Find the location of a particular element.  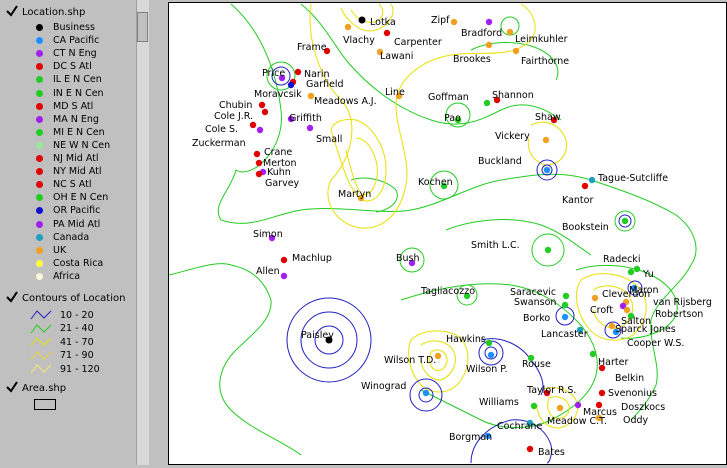

location-label: Oddy is located at coordinates (636, 420).